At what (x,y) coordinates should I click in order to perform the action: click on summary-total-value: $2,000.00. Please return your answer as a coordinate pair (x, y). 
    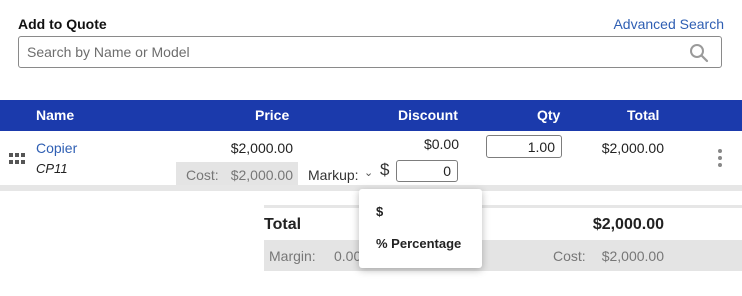
    Looking at the image, I should click on (628, 224).